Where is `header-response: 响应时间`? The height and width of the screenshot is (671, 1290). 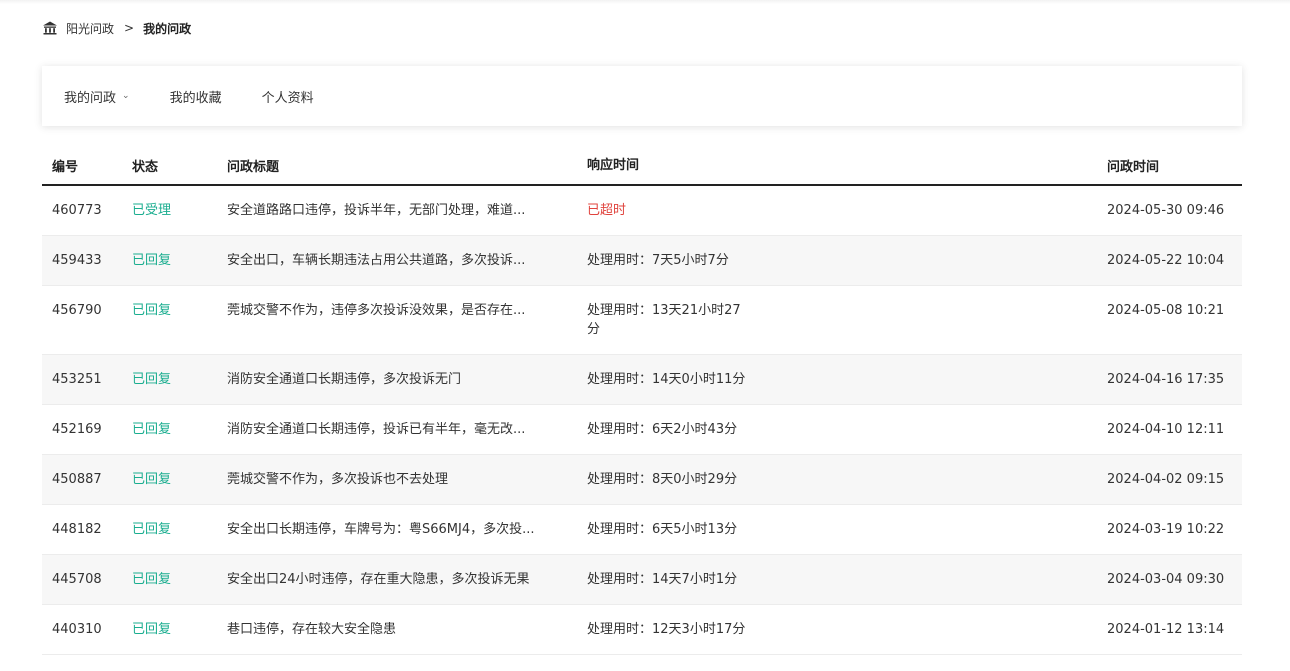 header-response: 响应时间 is located at coordinates (613, 165).